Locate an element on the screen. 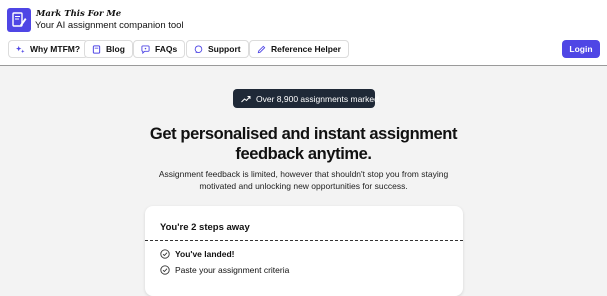 The height and width of the screenshot is (296, 607). login-button: Login is located at coordinates (581, 49).